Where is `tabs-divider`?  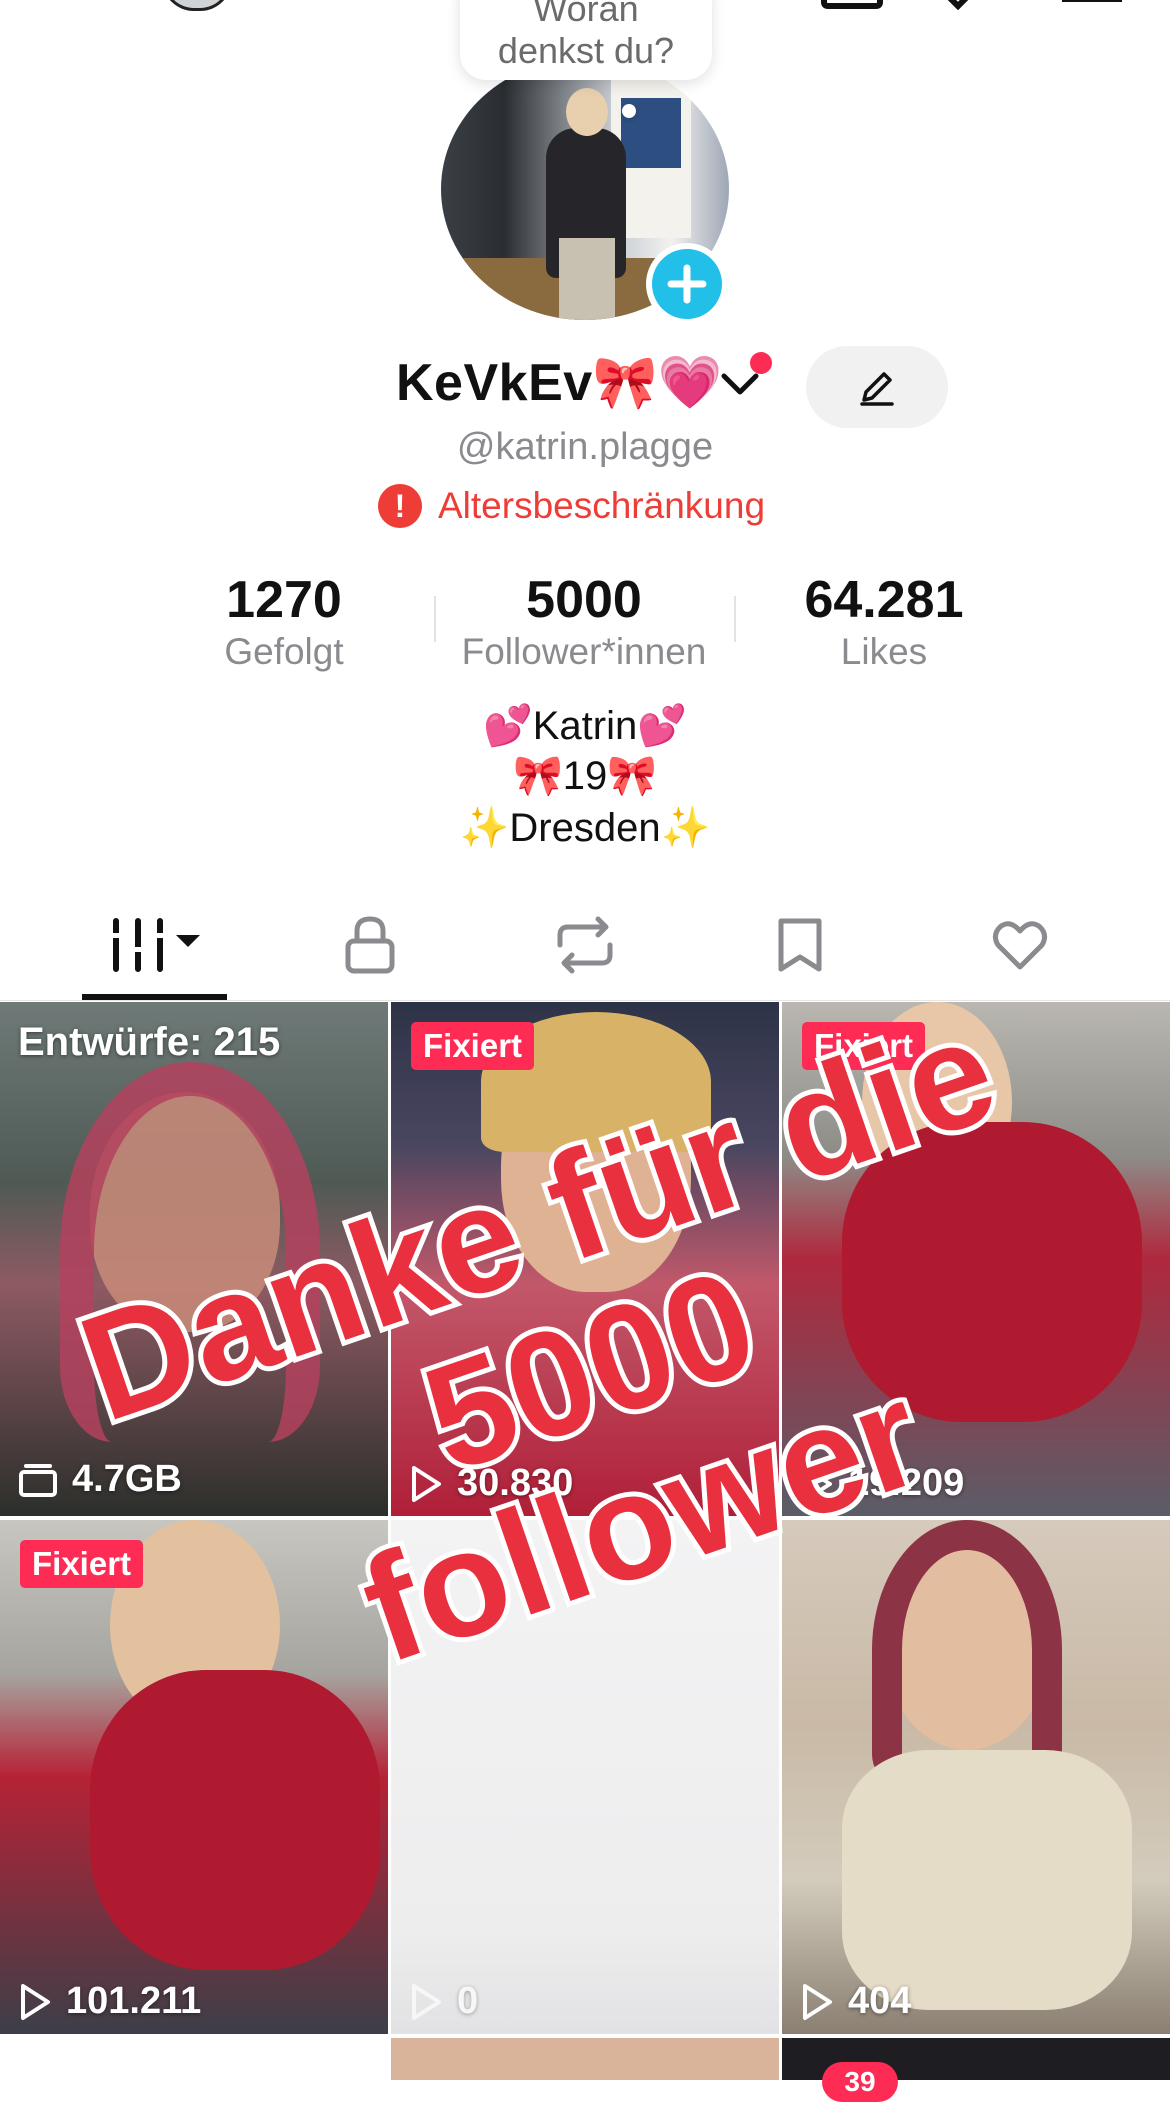
tabs-divider is located at coordinates (585, 1000).